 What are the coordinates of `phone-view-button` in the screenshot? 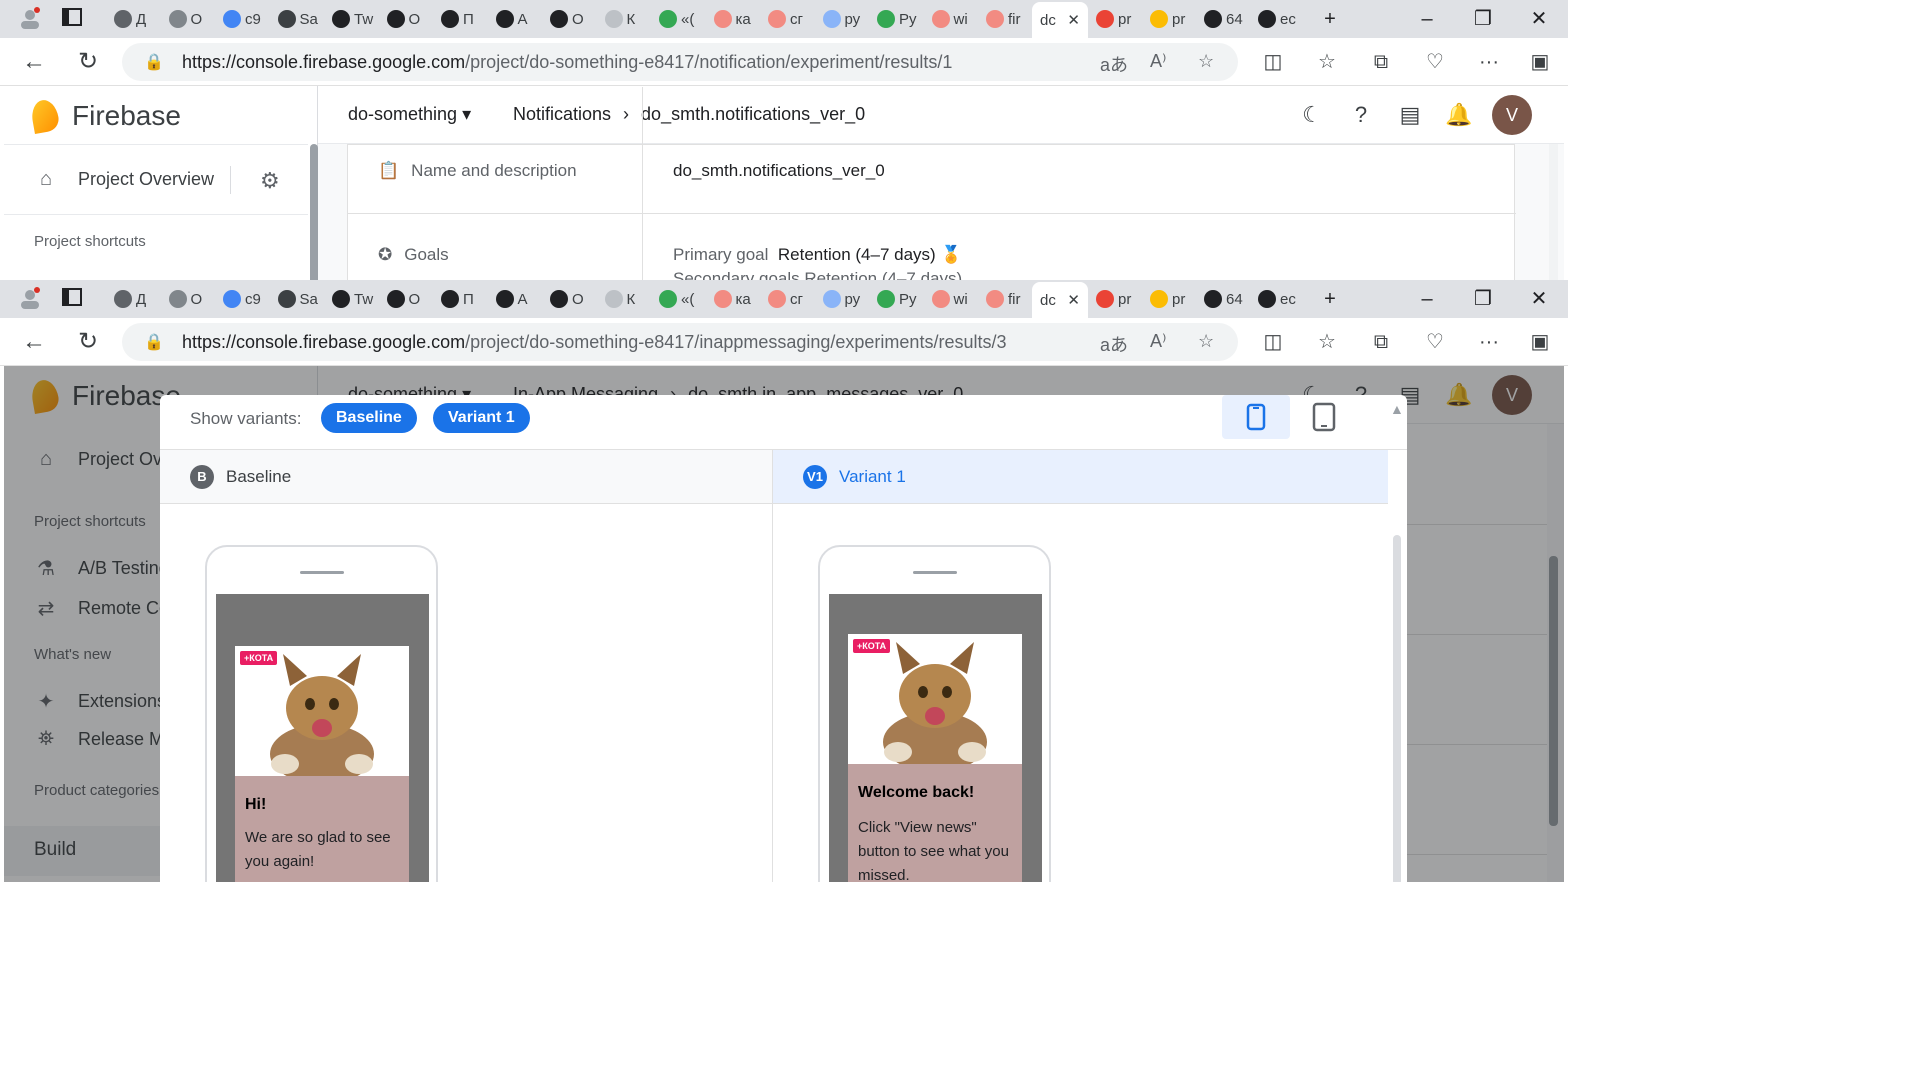 It's located at (1256, 417).